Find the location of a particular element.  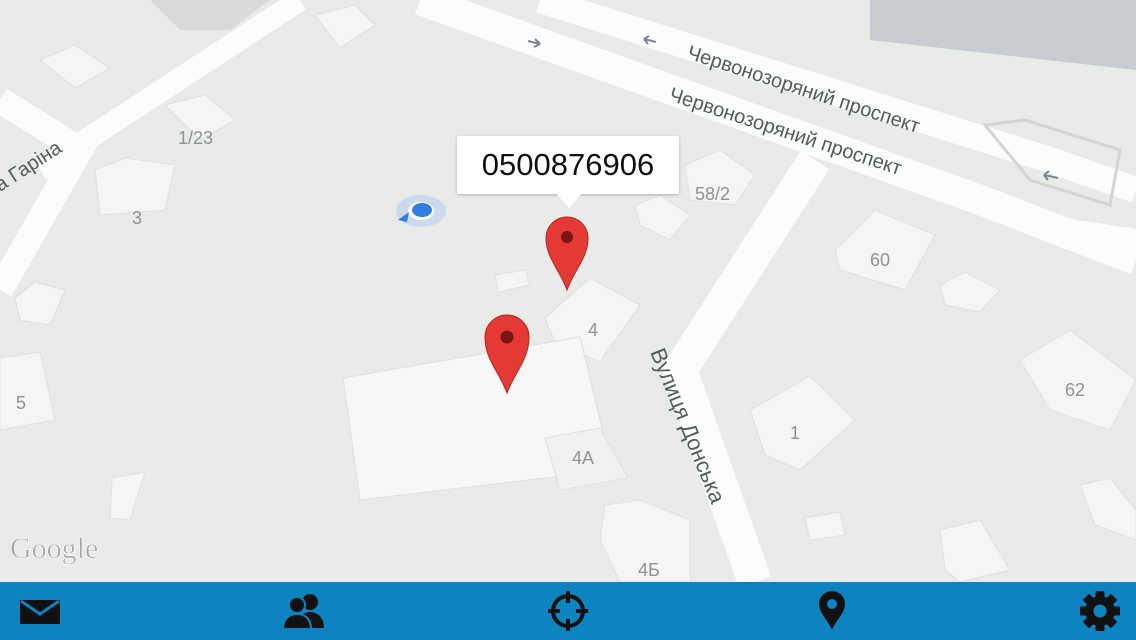

marker-callout: 0500876906 is located at coordinates (568, 165).